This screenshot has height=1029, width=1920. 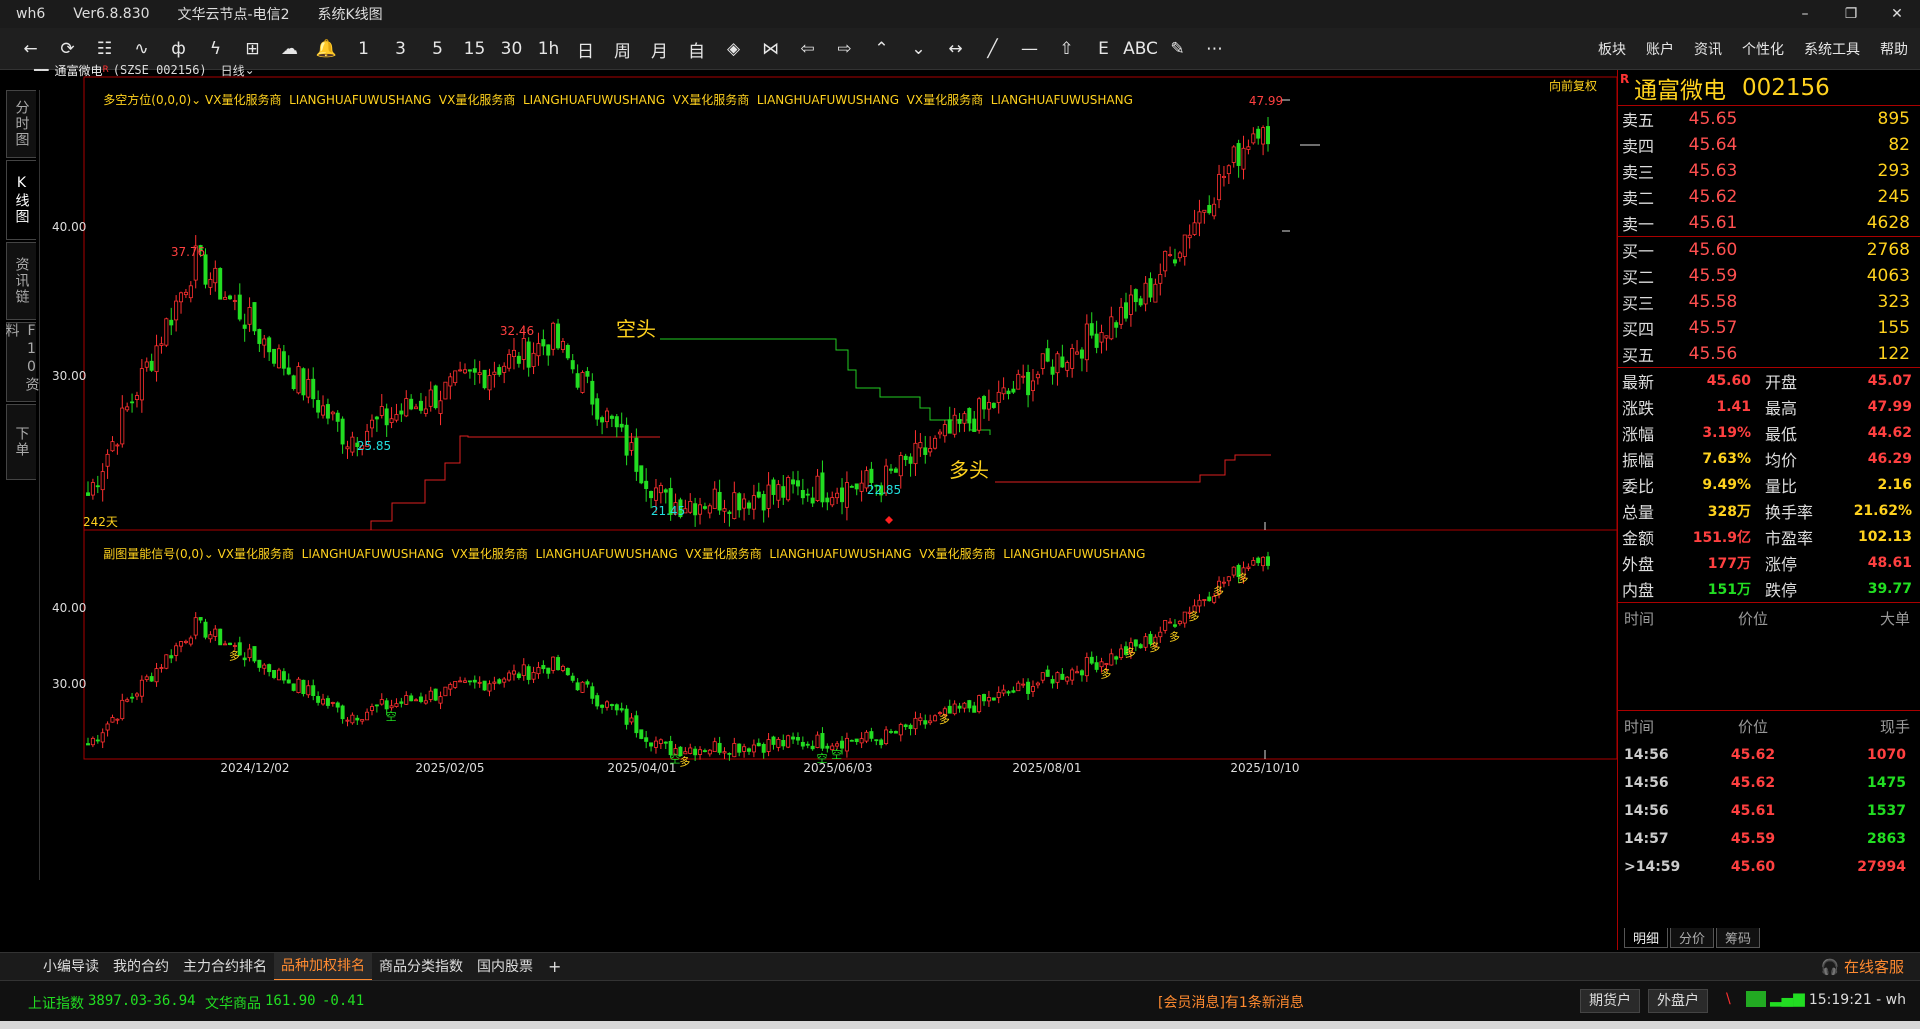 I want to click on toolbar-tool-icon: ☁, so click(x=289, y=49).